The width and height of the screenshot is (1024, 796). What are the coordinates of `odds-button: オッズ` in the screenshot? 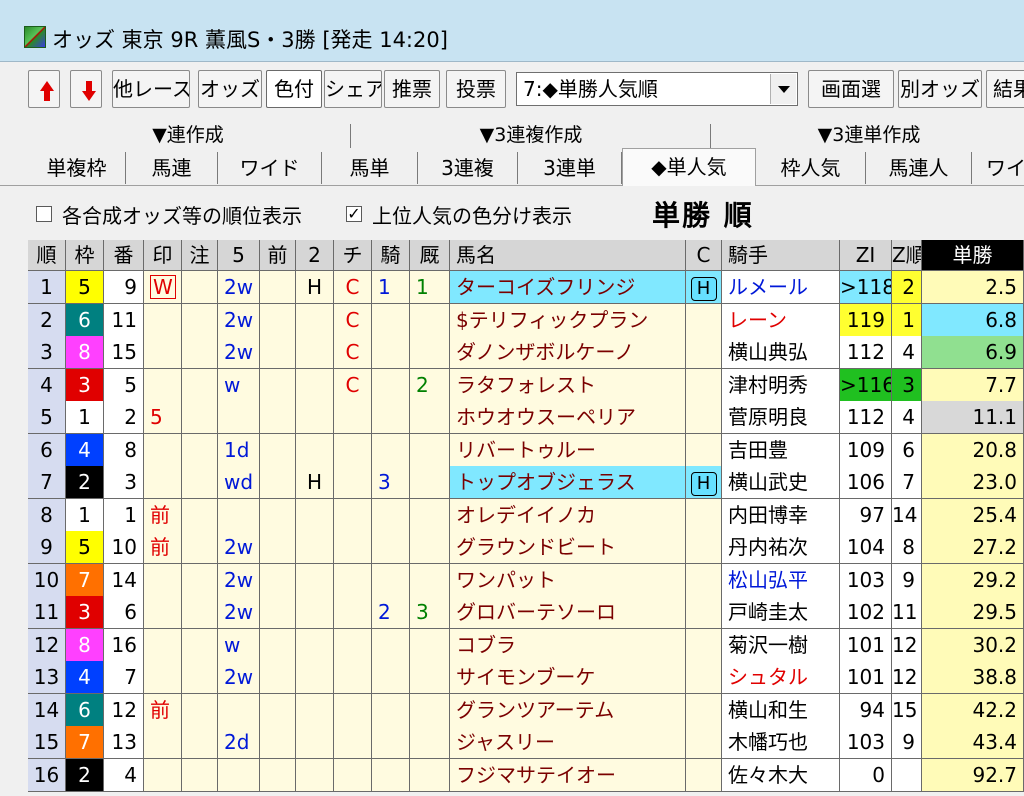 It's located at (230, 89).